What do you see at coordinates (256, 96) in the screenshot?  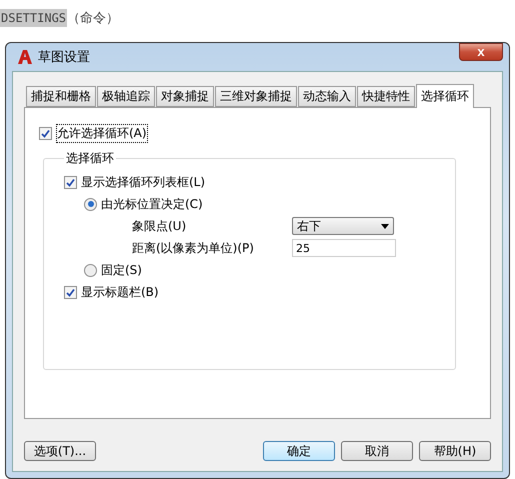 I see `tab: 三维对象捕捉` at bounding box center [256, 96].